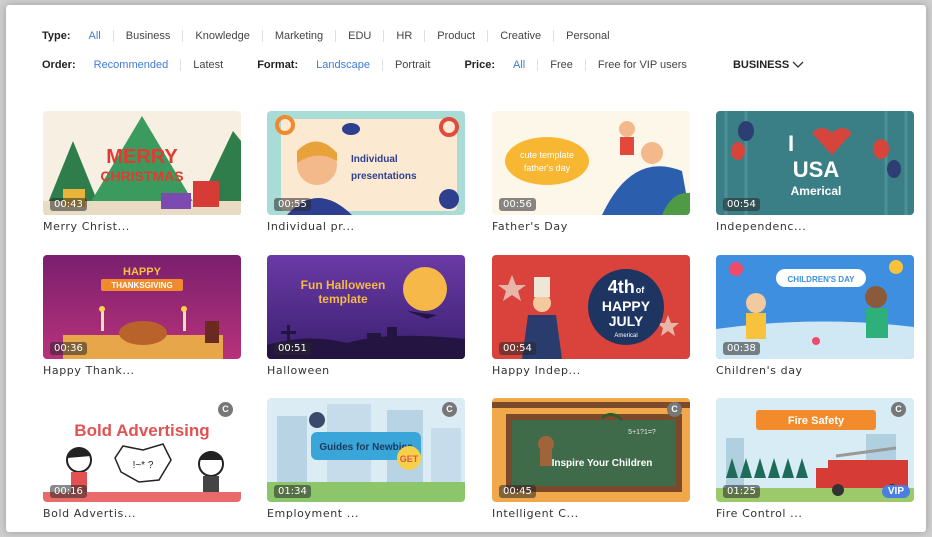 Image resolution: width=932 pixels, height=537 pixels. Describe the element at coordinates (141, 430) in the screenshot. I see `thumb-text: Bold Advertising` at that location.